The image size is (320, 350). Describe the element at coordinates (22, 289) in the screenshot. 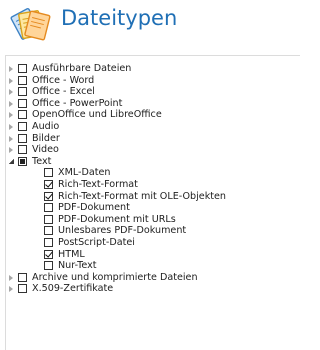

I see `checkbox-x509` at that location.